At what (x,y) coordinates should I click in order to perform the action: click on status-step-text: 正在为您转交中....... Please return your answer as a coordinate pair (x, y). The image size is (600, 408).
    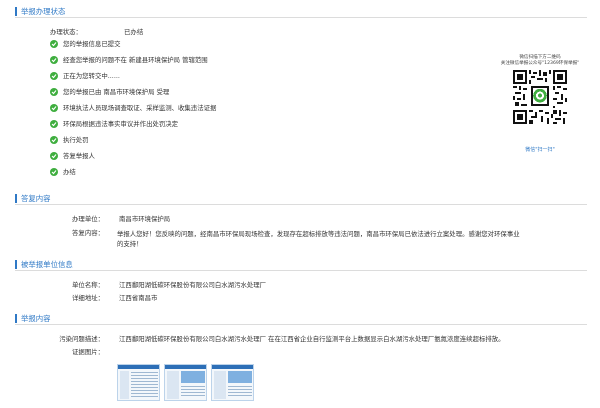
    Looking at the image, I should click on (91, 76).